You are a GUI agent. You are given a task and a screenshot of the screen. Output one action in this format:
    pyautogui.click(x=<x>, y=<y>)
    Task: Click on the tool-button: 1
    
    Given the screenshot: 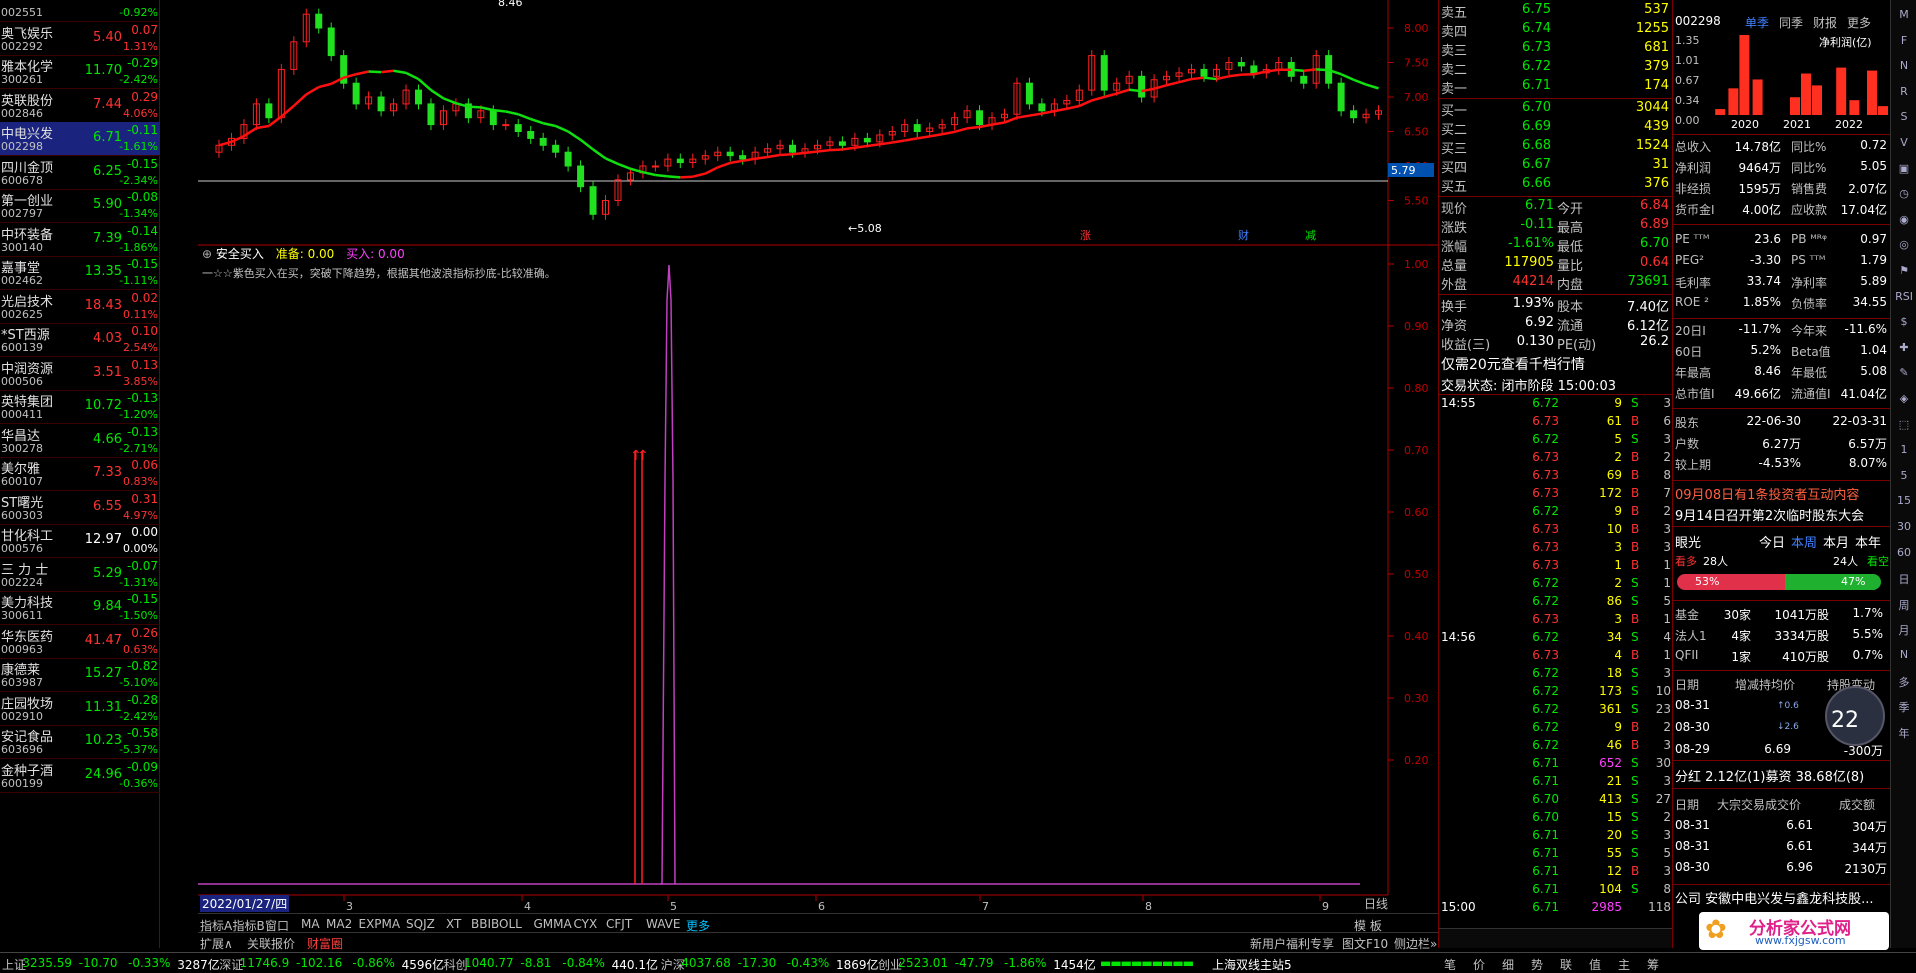 What is the action you would take?
    pyautogui.click(x=1904, y=450)
    